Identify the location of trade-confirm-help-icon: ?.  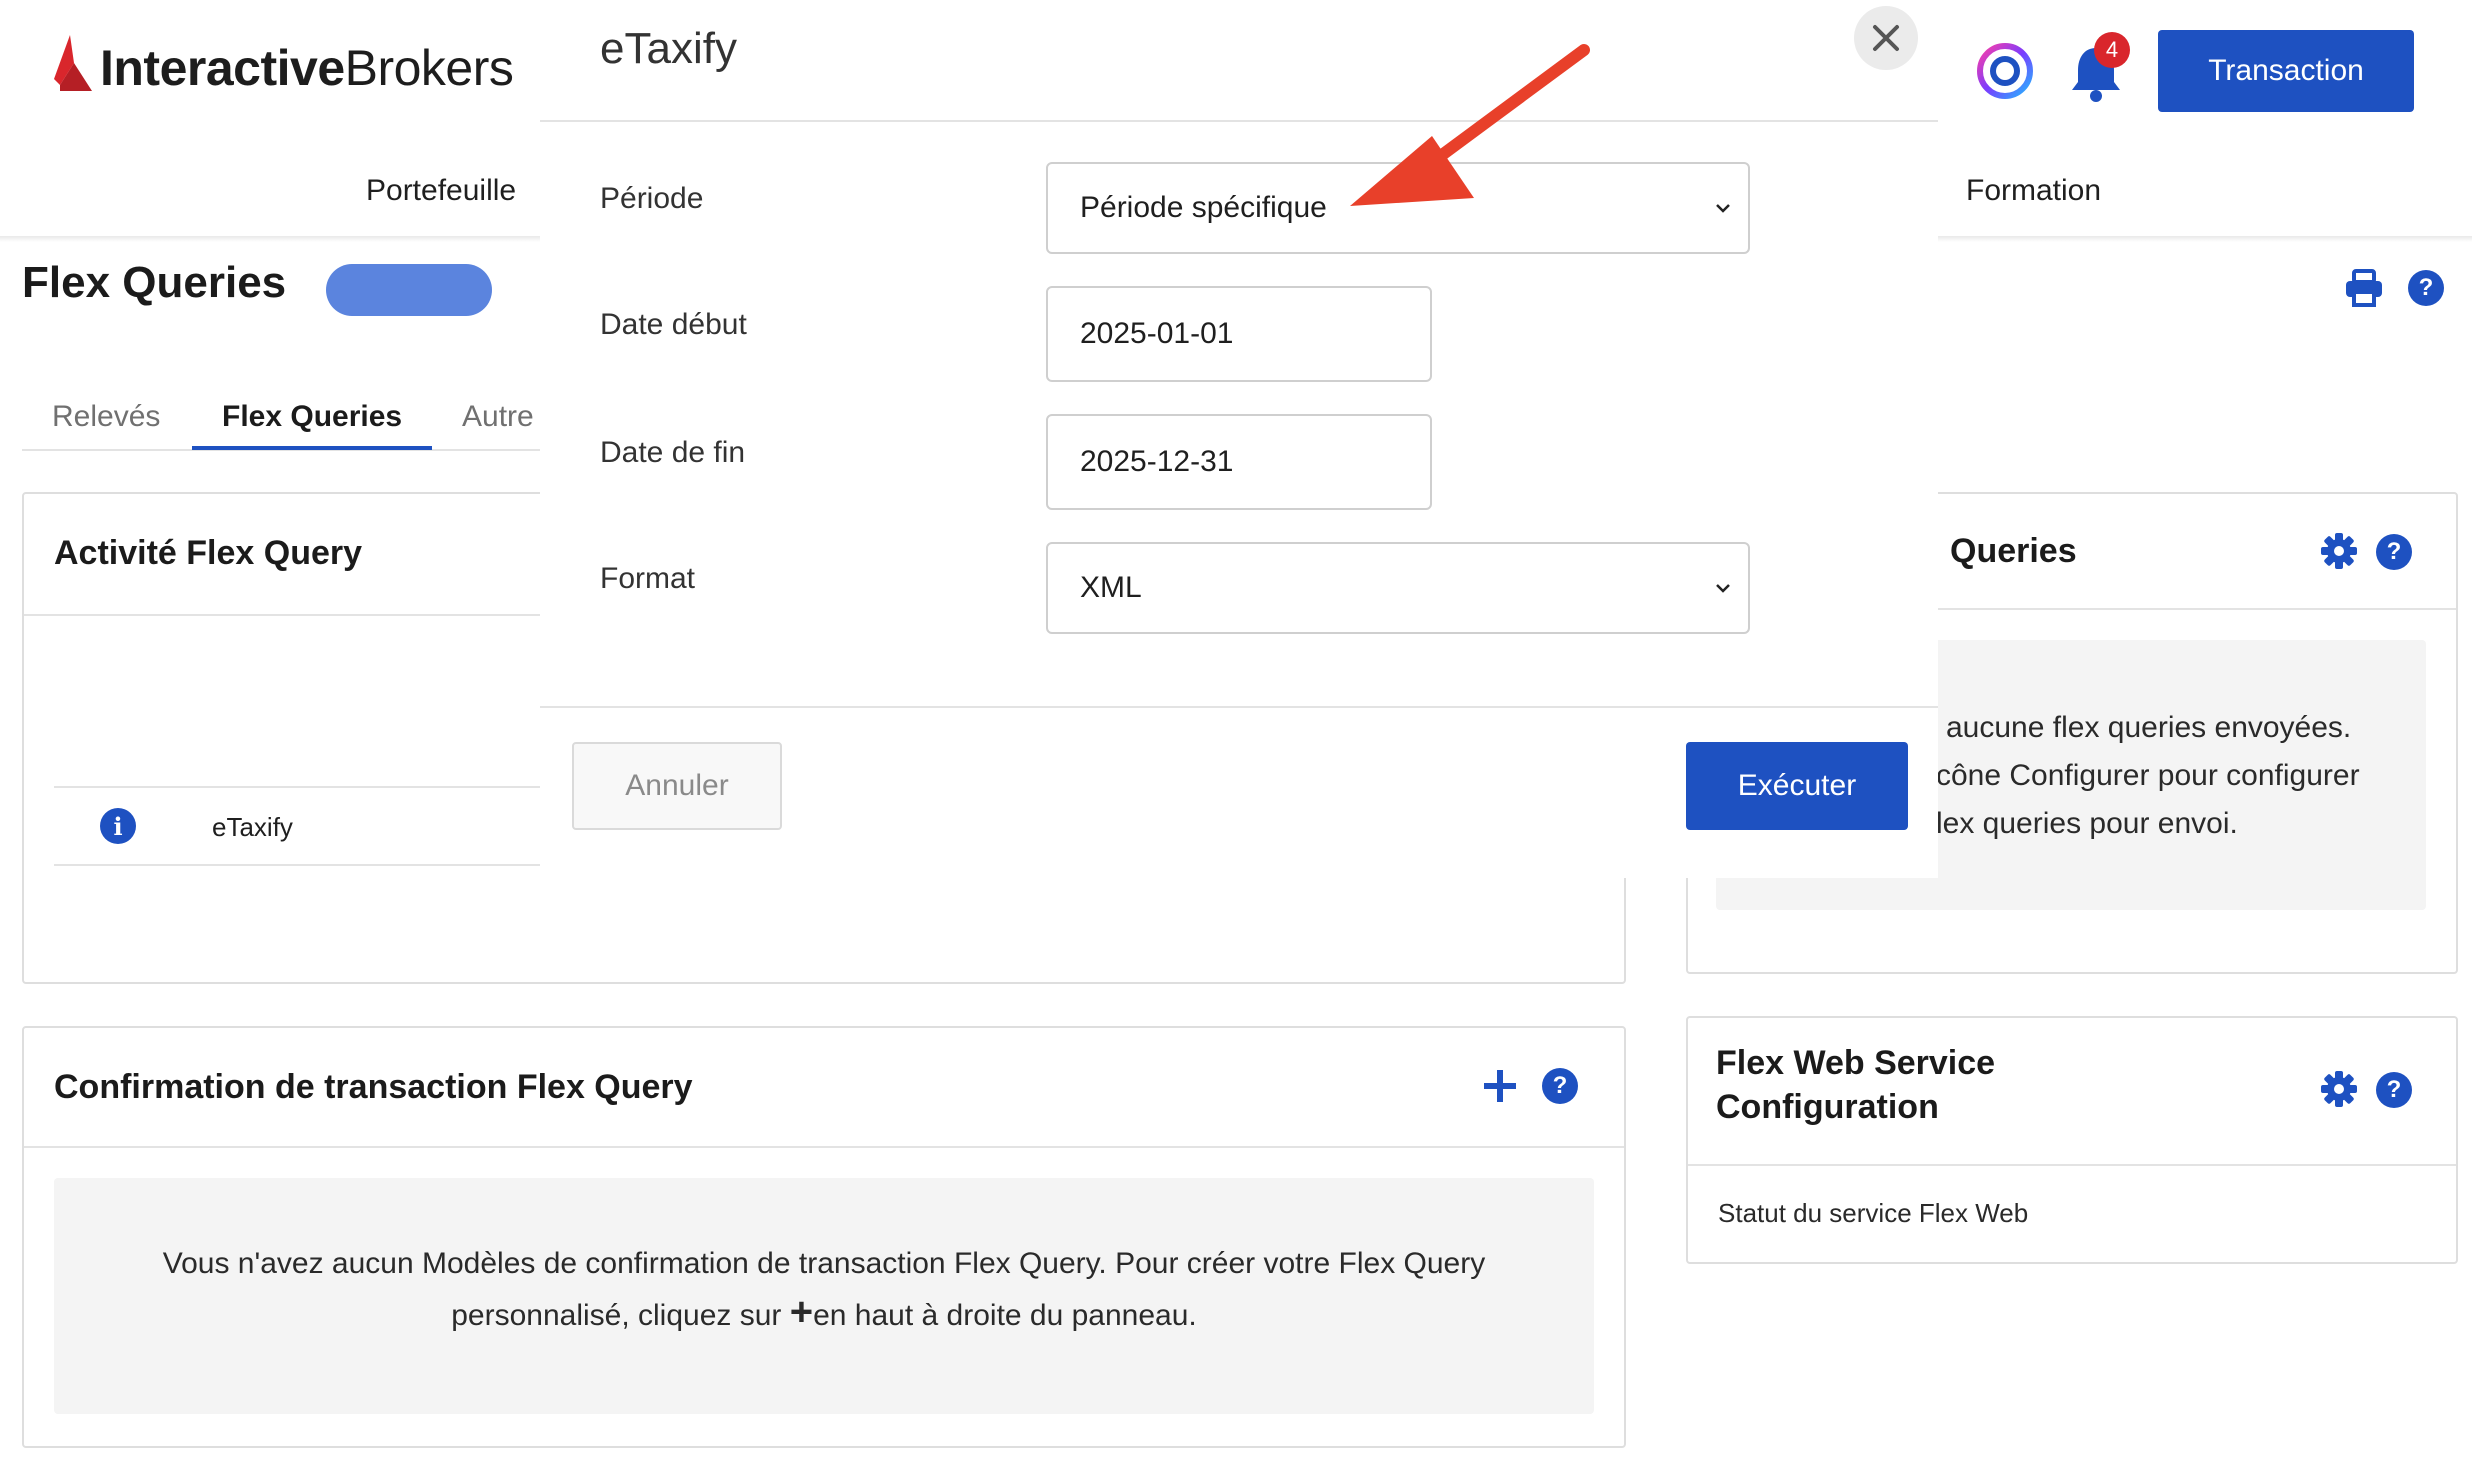
(1560, 1086).